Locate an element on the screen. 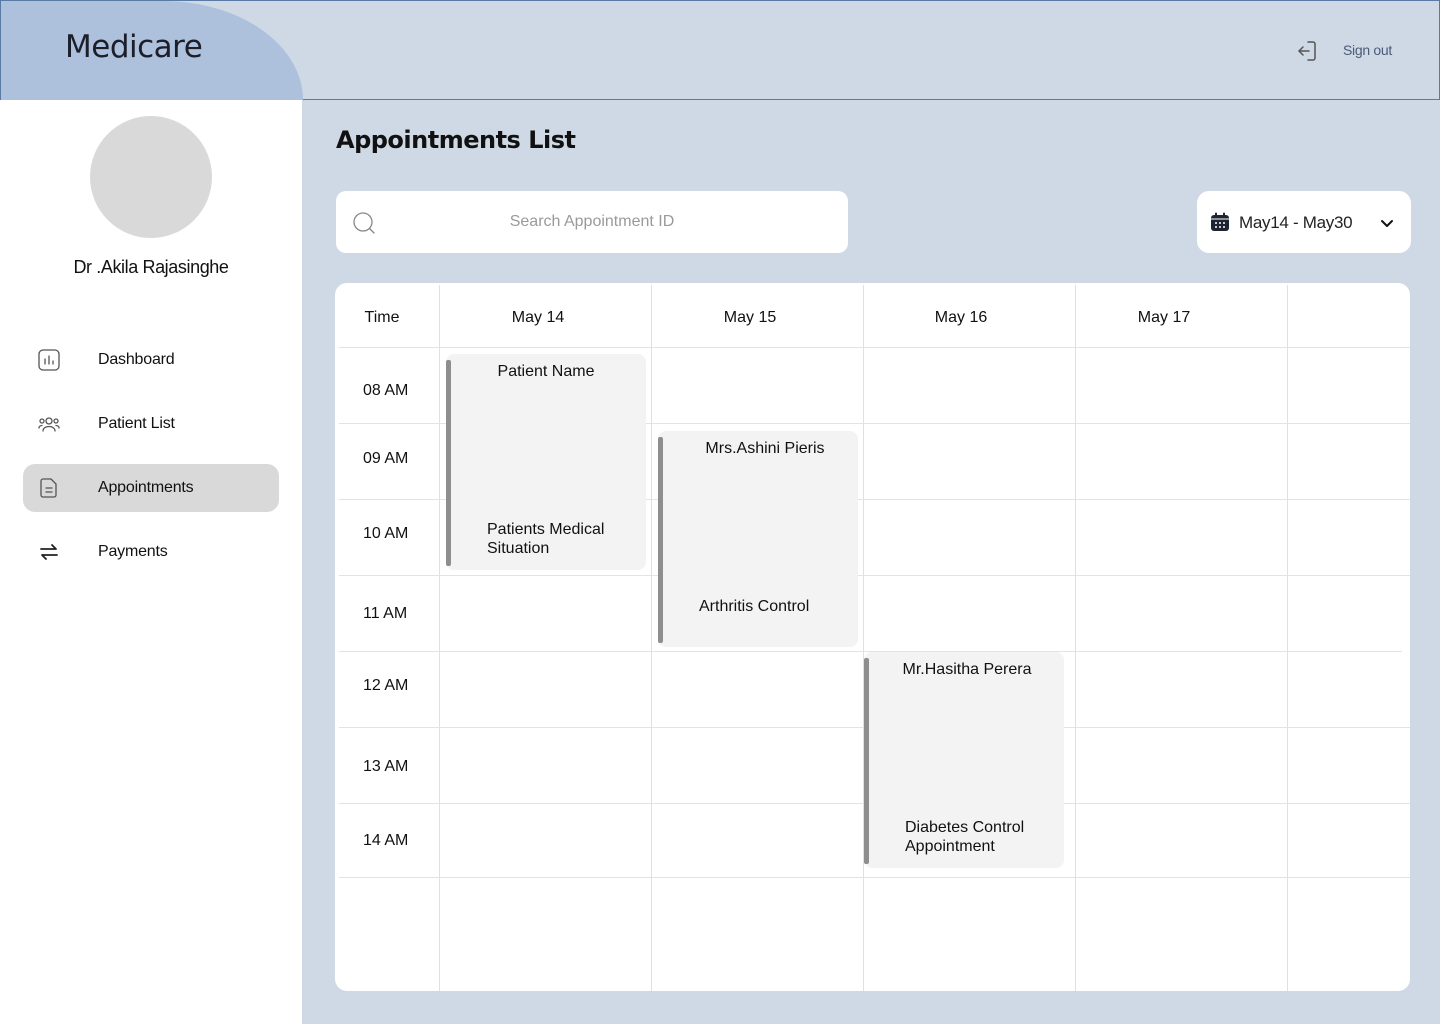 The height and width of the screenshot is (1024, 1440). chevron-down-icon is located at coordinates (1387, 223).